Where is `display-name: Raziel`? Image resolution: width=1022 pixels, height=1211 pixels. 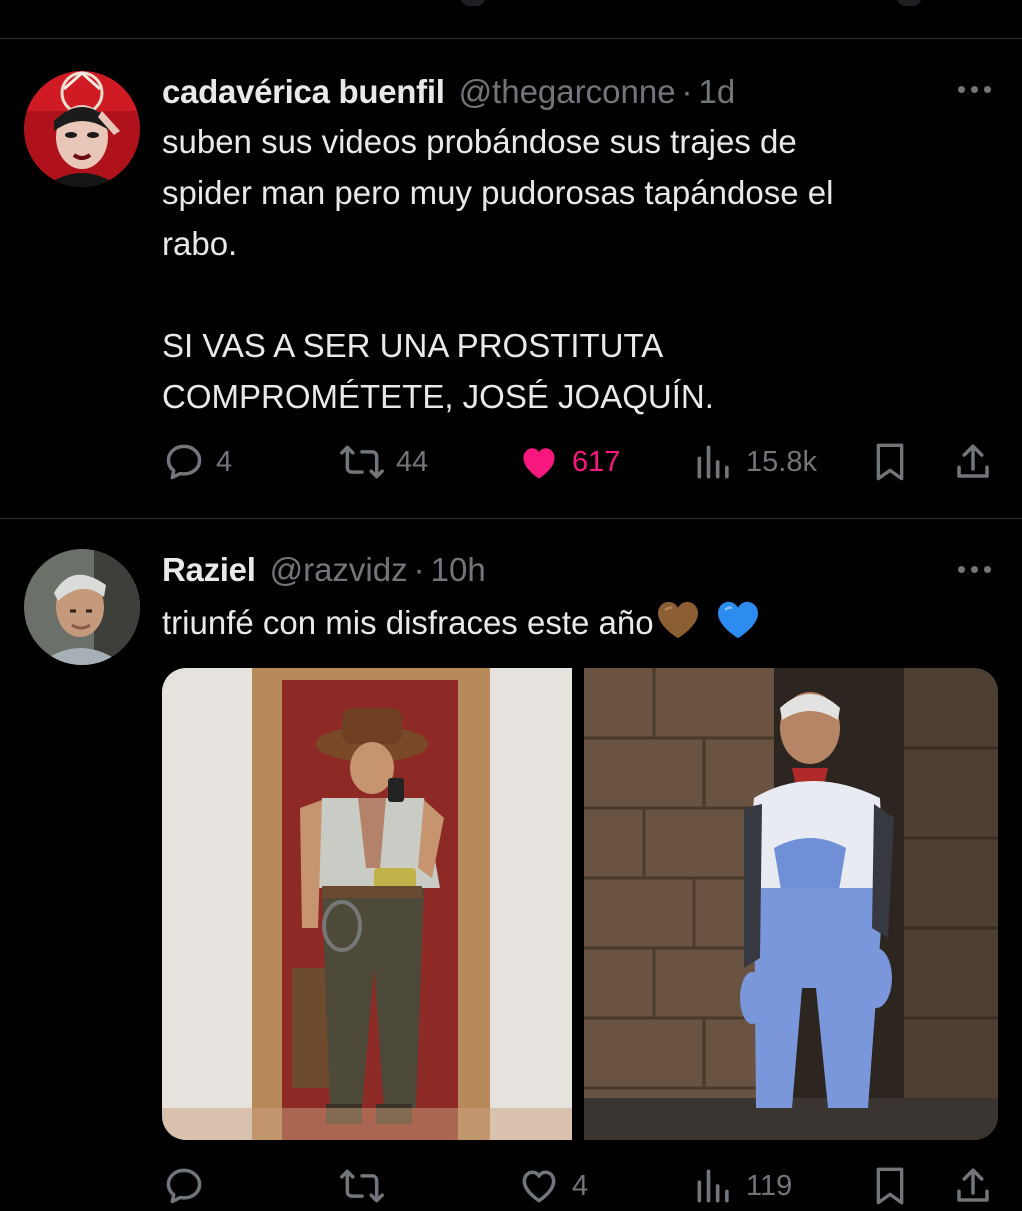 display-name: Raziel is located at coordinates (209, 570).